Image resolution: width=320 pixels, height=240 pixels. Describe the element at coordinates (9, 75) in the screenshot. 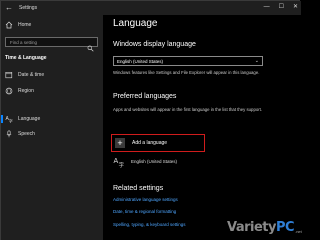

I see `calendar-clock-icon` at that location.